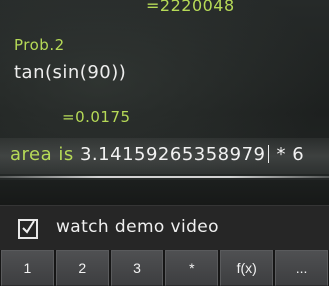 Image resolution: width=329 pixels, height=286 pixels. Describe the element at coordinates (27, 268) in the screenshot. I see `key-1: 1` at that location.